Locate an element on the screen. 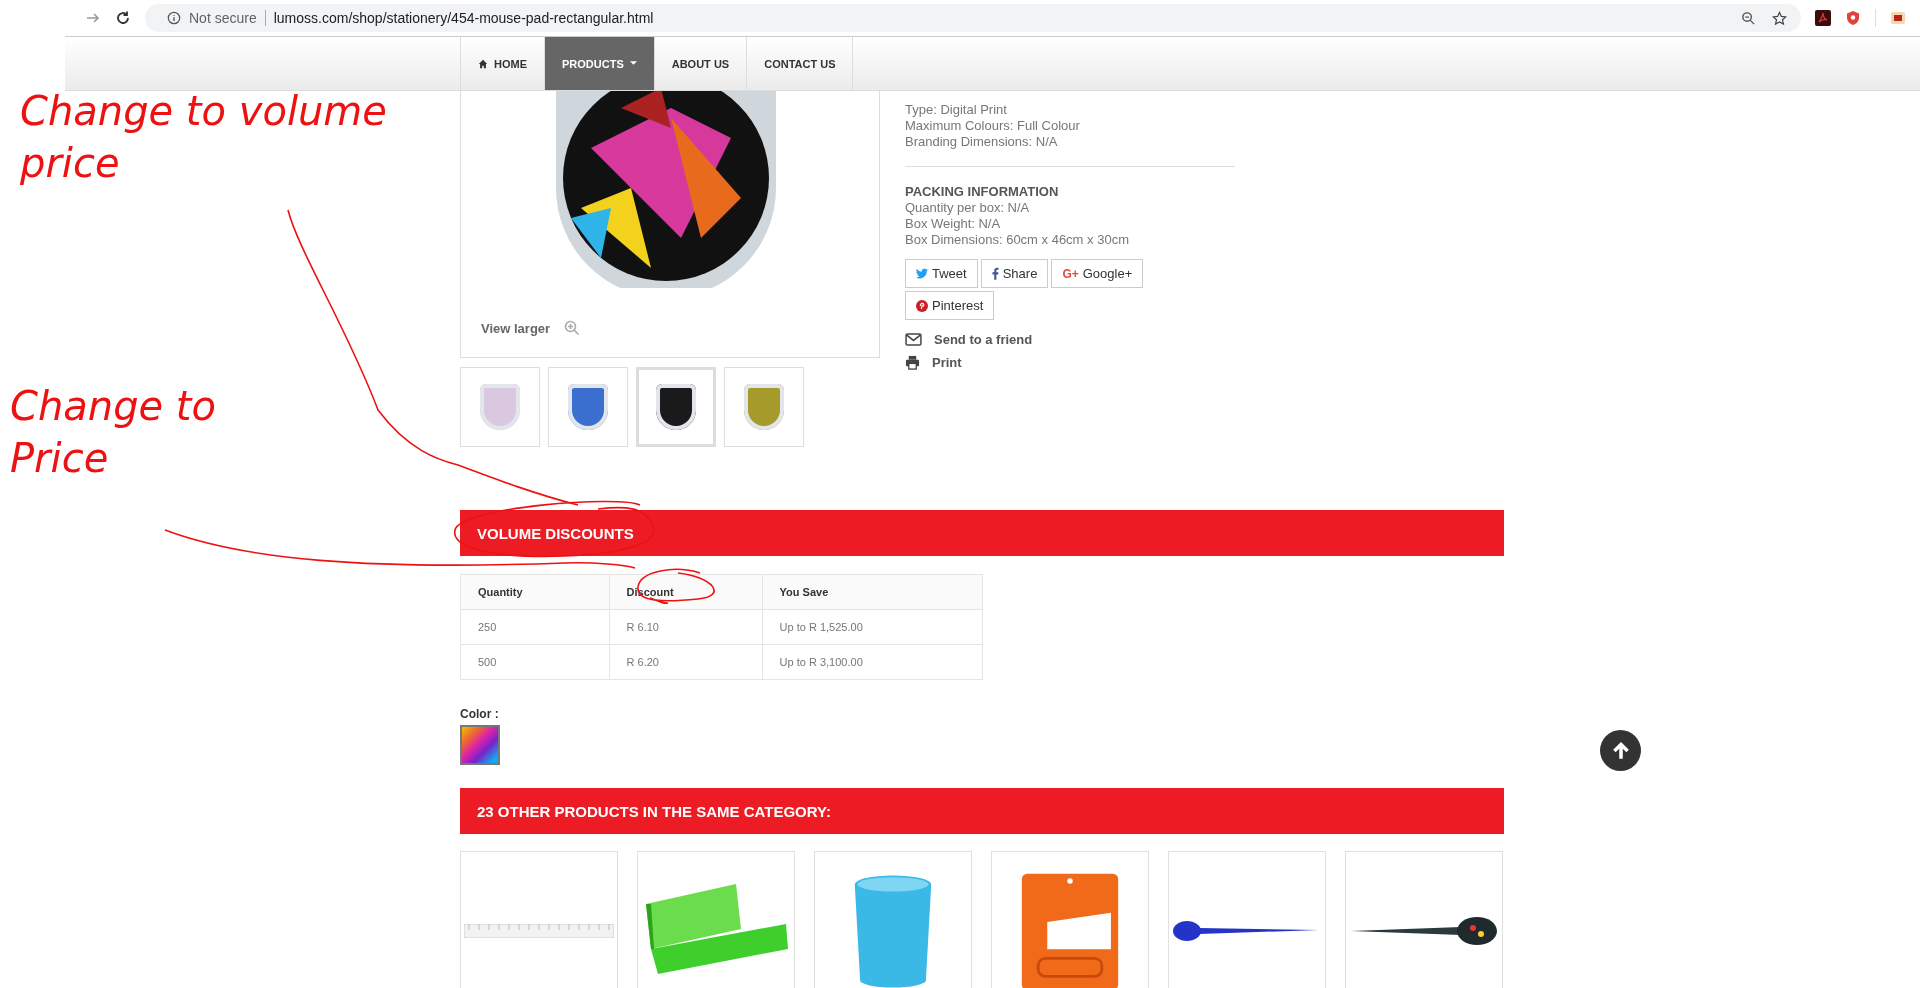  caret-icon is located at coordinates (633, 63).